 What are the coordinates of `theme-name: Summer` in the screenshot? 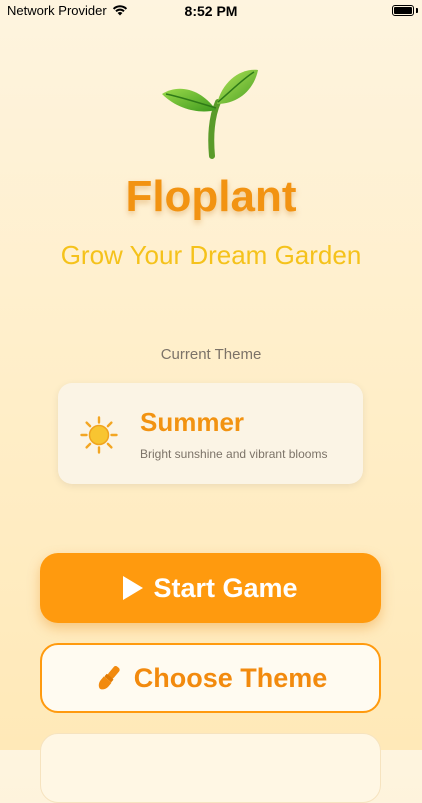 It's located at (192, 422).